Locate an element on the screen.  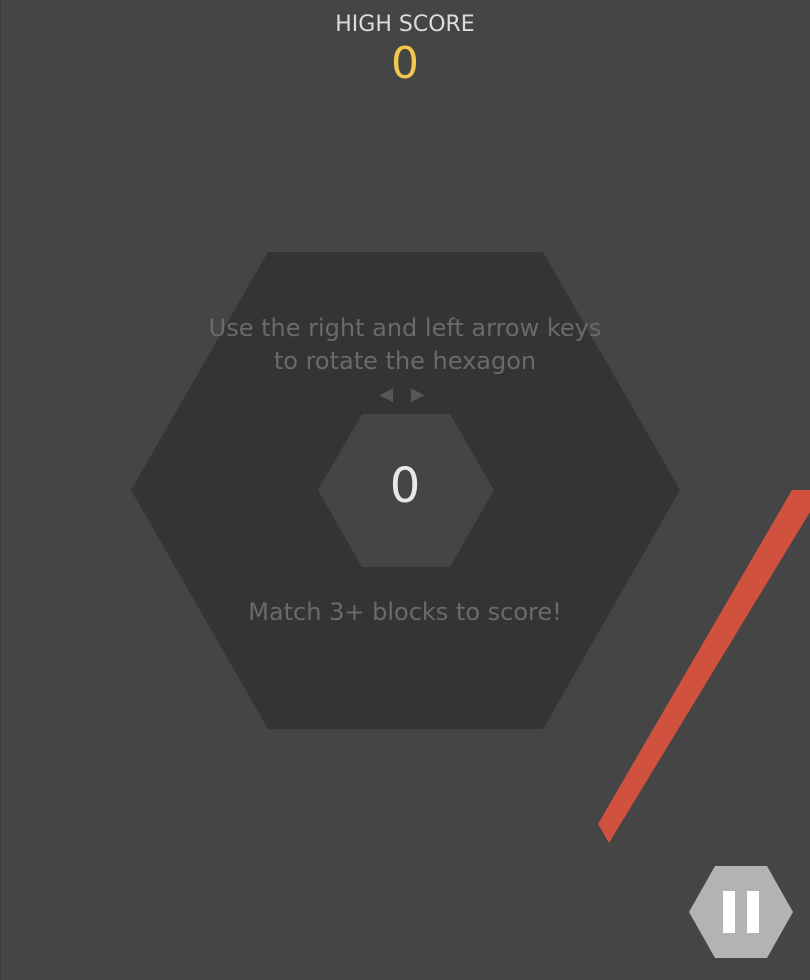
instruction-line-1: Use the right and left arrow keys is located at coordinates (405, 328).